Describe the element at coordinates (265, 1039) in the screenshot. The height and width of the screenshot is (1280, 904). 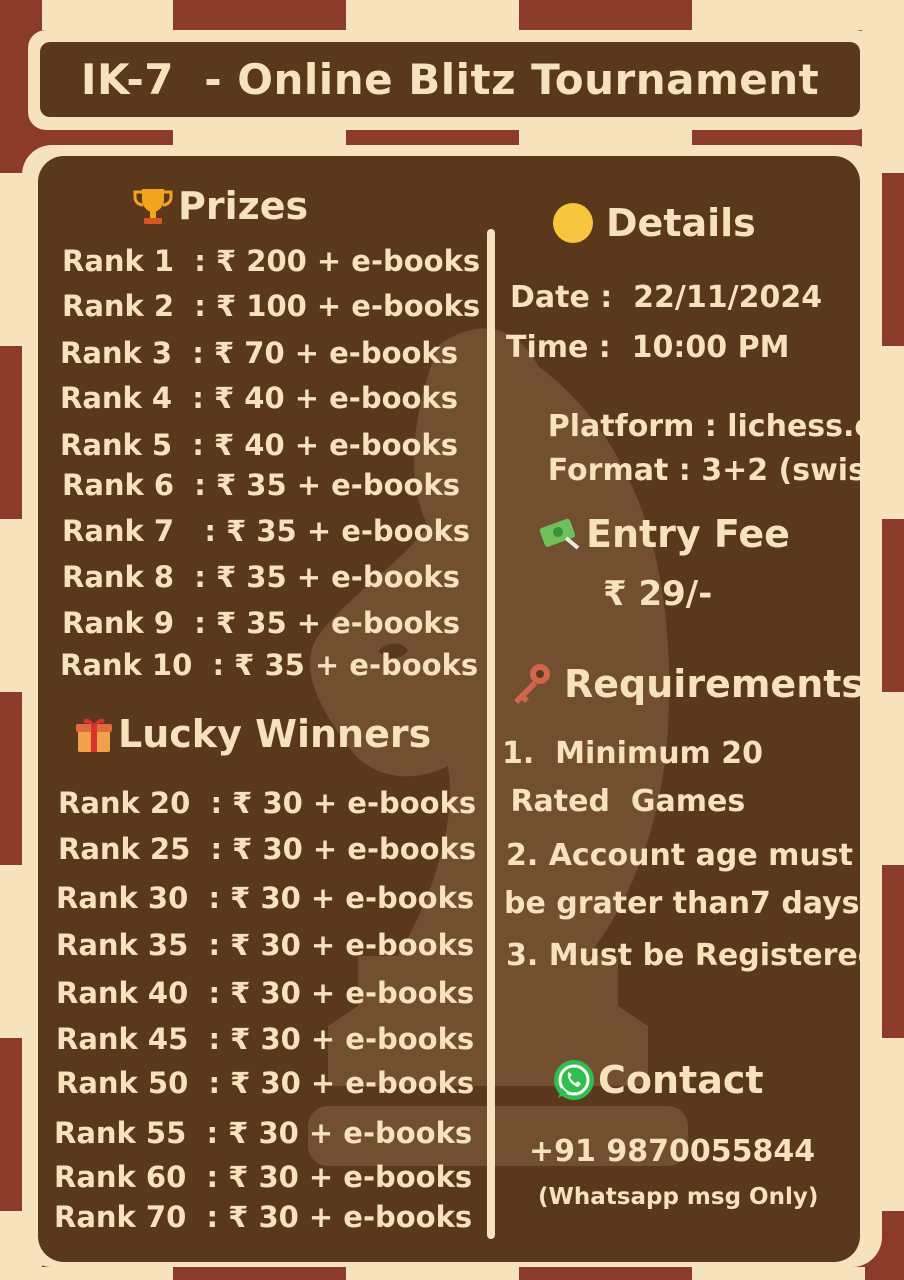
I see `lucky-row: Rank 45 : ₹ 30 + e-books` at that location.